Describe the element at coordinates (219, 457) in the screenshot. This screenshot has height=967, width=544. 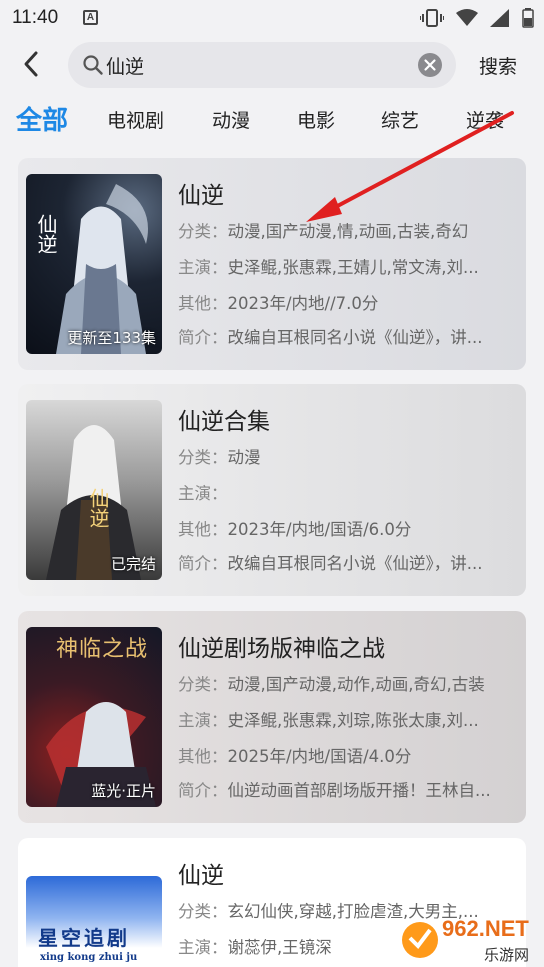
I see `category-row: 分类：动漫` at that location.